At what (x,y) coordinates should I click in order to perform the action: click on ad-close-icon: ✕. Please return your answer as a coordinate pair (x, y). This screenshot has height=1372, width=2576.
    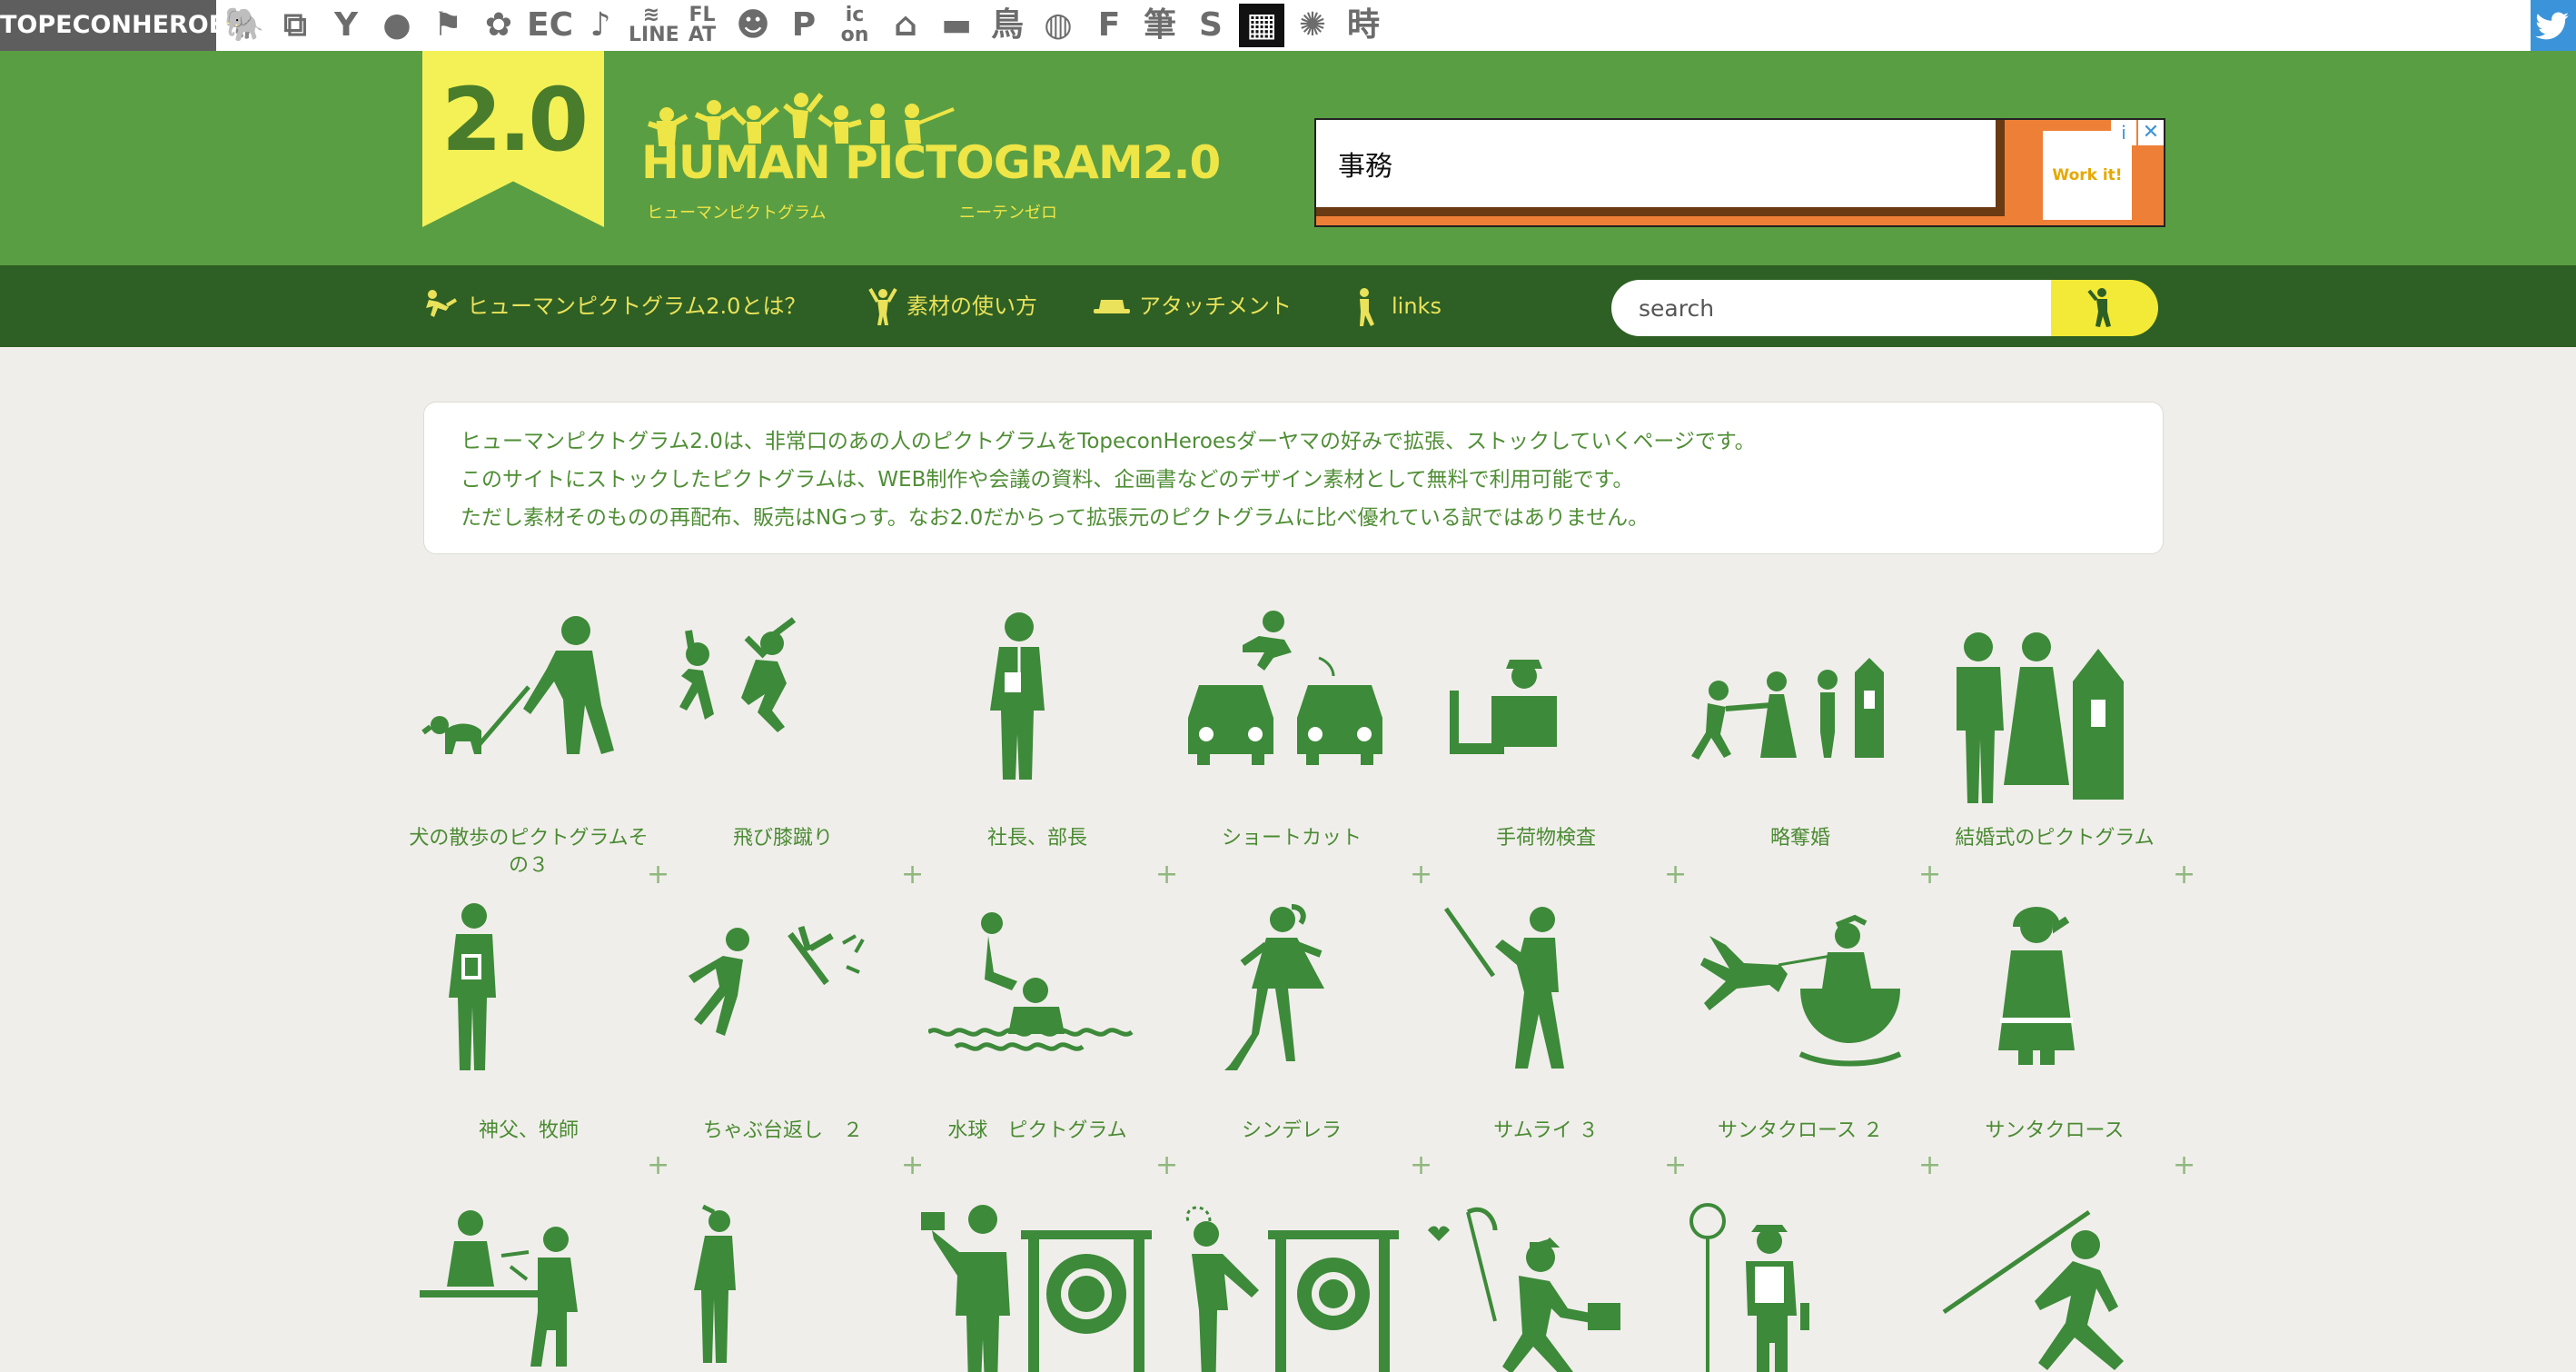
    Looking at the image, I should click on (2151, 132).